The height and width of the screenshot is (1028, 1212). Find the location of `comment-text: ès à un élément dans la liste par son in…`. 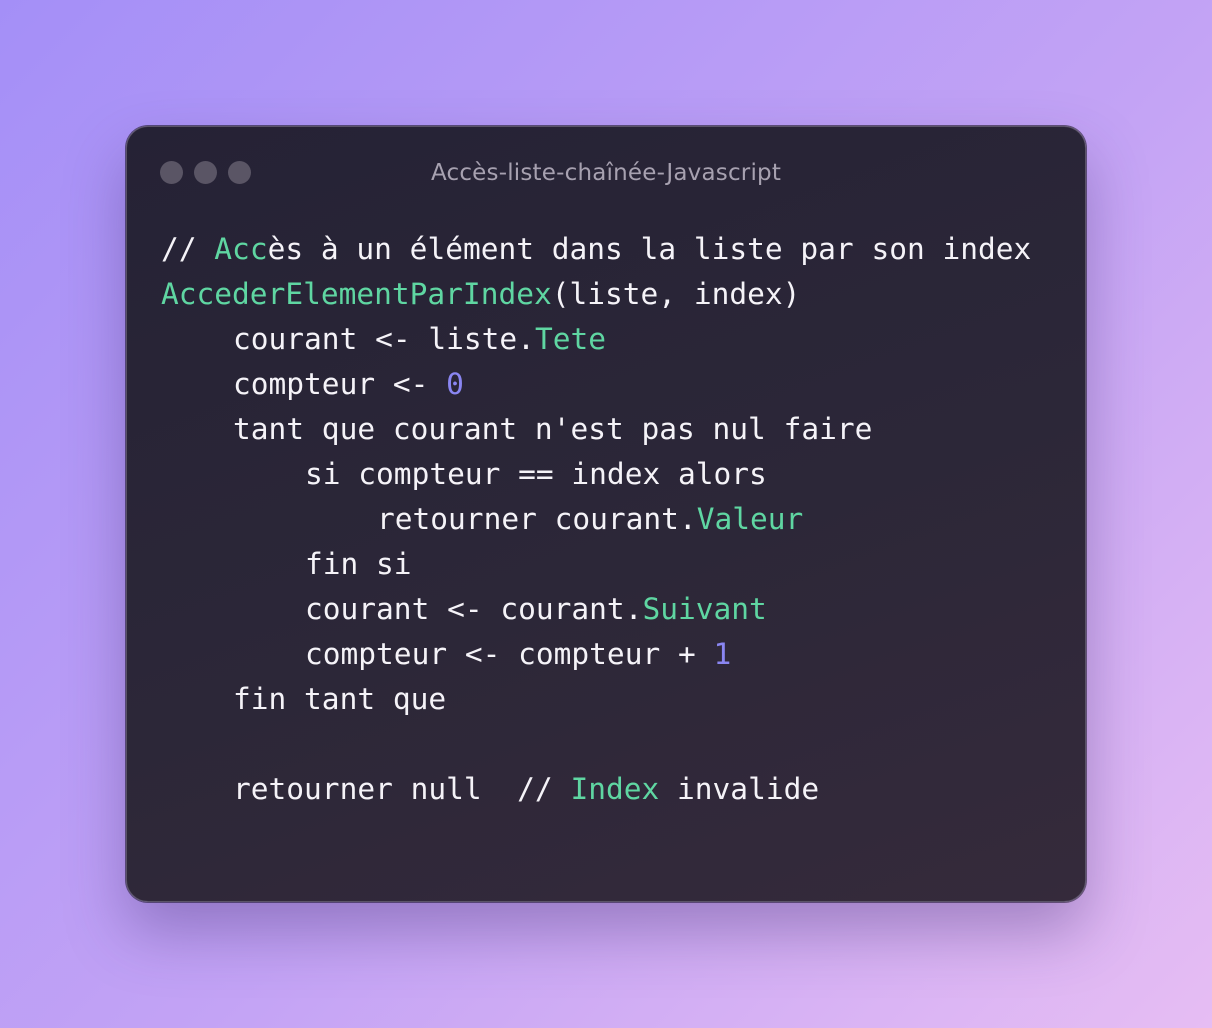

comment-text: ès à un élément dans la liste par son in… is located at coordinates (649, 249).